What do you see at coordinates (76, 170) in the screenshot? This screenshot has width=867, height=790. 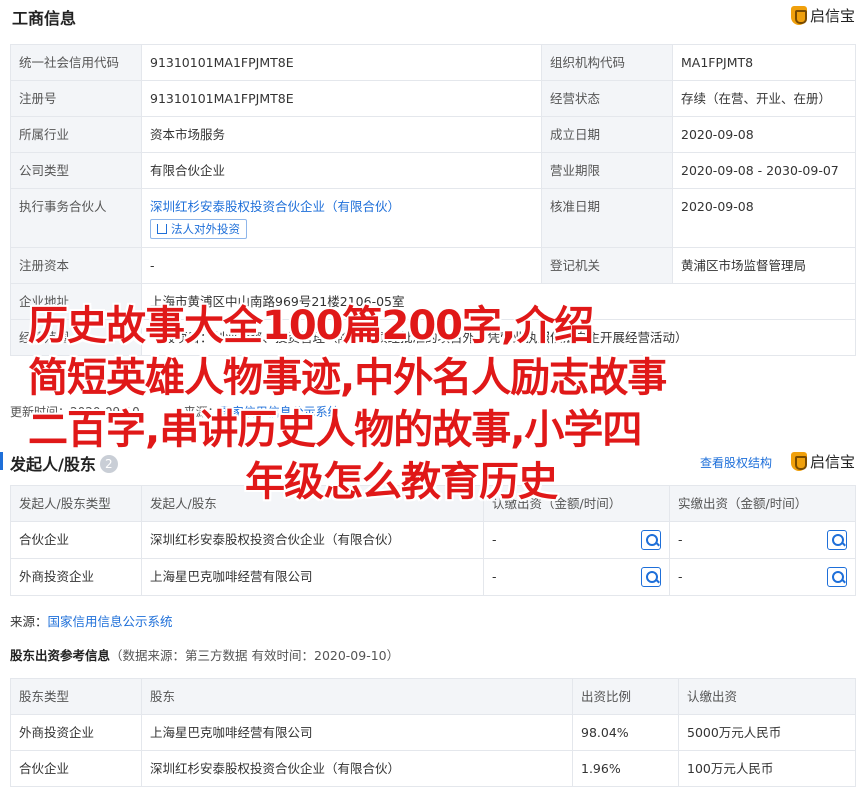 I see `field-label: 公司类型` at bounding box center [76, 170].